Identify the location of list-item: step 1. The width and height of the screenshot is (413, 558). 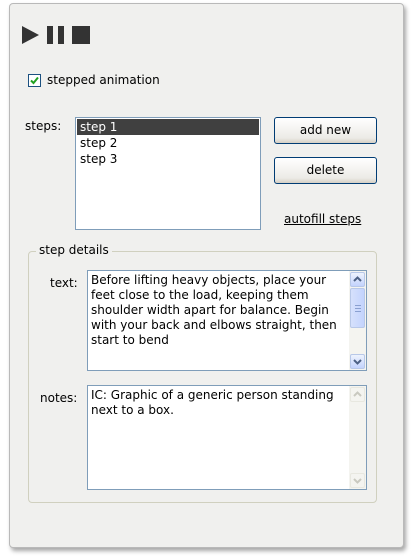
(168, 127).